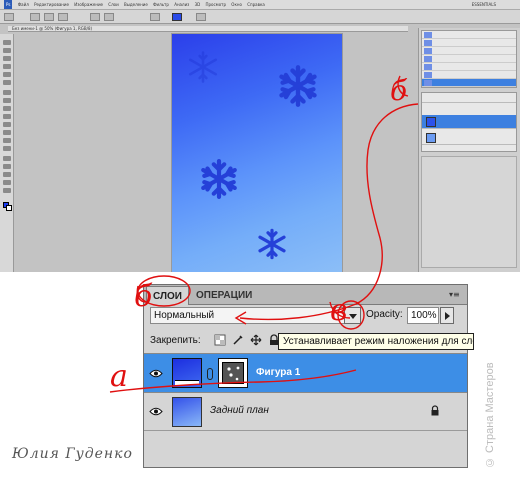  I want to click on menu-item: Просмотр, so click(215, 4).